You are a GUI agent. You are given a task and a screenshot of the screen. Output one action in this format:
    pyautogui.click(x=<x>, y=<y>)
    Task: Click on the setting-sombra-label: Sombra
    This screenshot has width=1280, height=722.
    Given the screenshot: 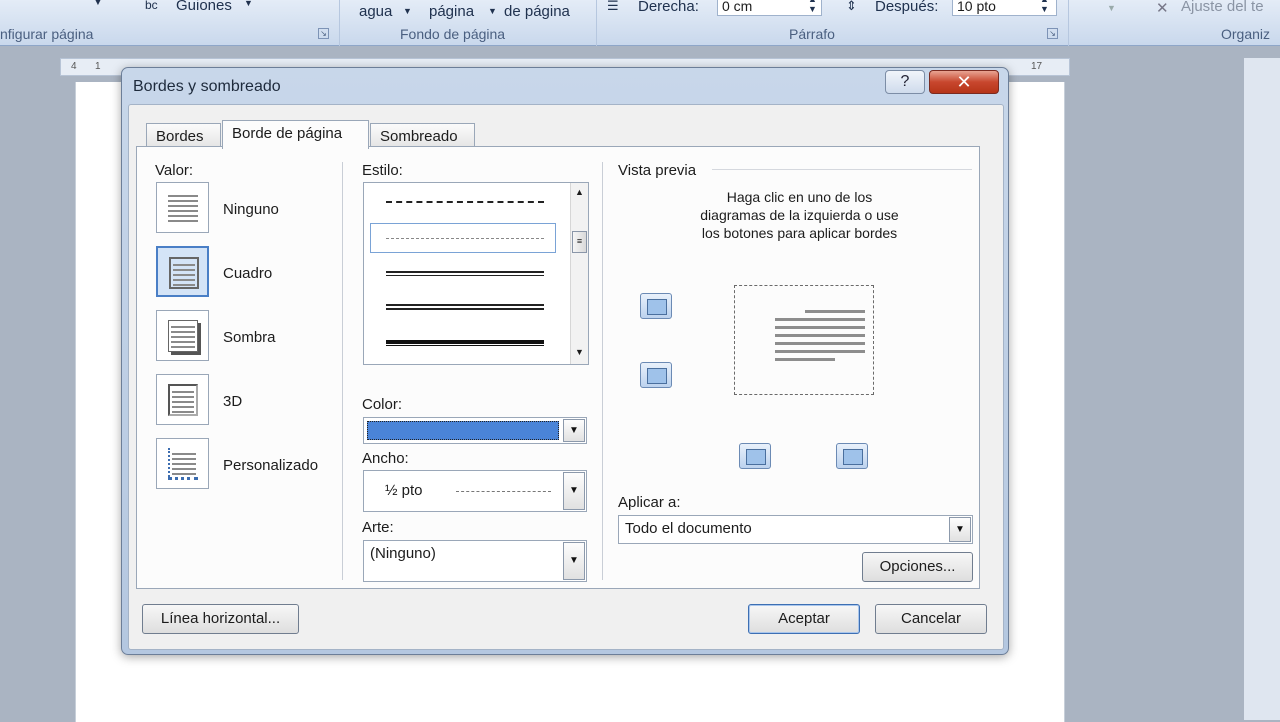 What is the action you would take?
    pyautogui.click(x=249, y=337)
    